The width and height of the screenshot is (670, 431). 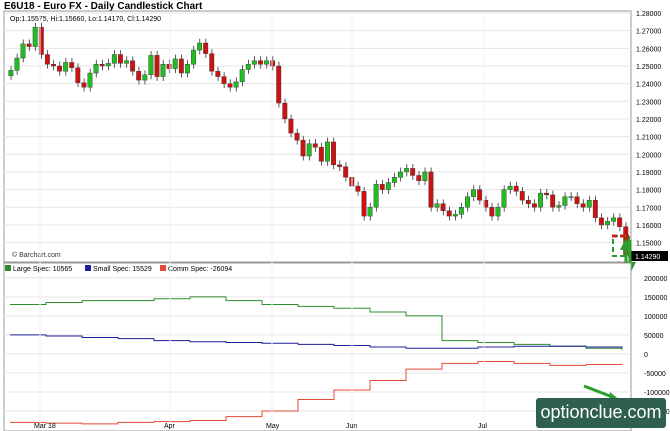 I want to click on x-tick-label: Jun, so click(x=351, y=426).